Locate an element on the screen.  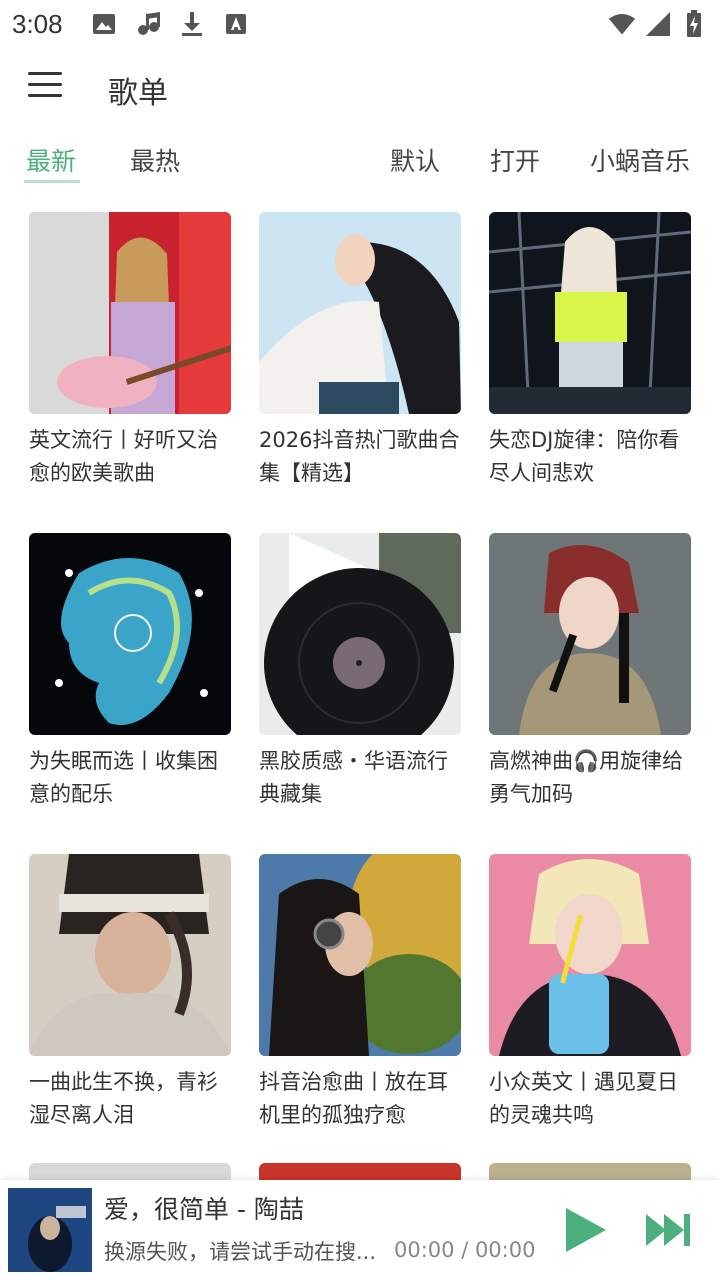
playlist-card: 为失眠而选丨收集困意的配乐 is located at coordinates (130, 672).